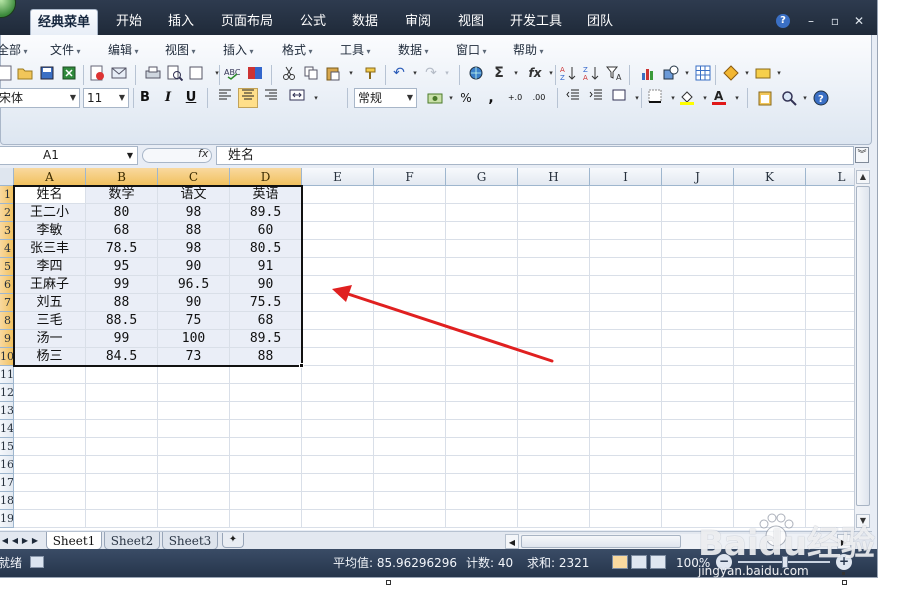  Describe the element at coordinates (50, 285) in the screenshot. I see `cell-a6: 王麻子` at that location.